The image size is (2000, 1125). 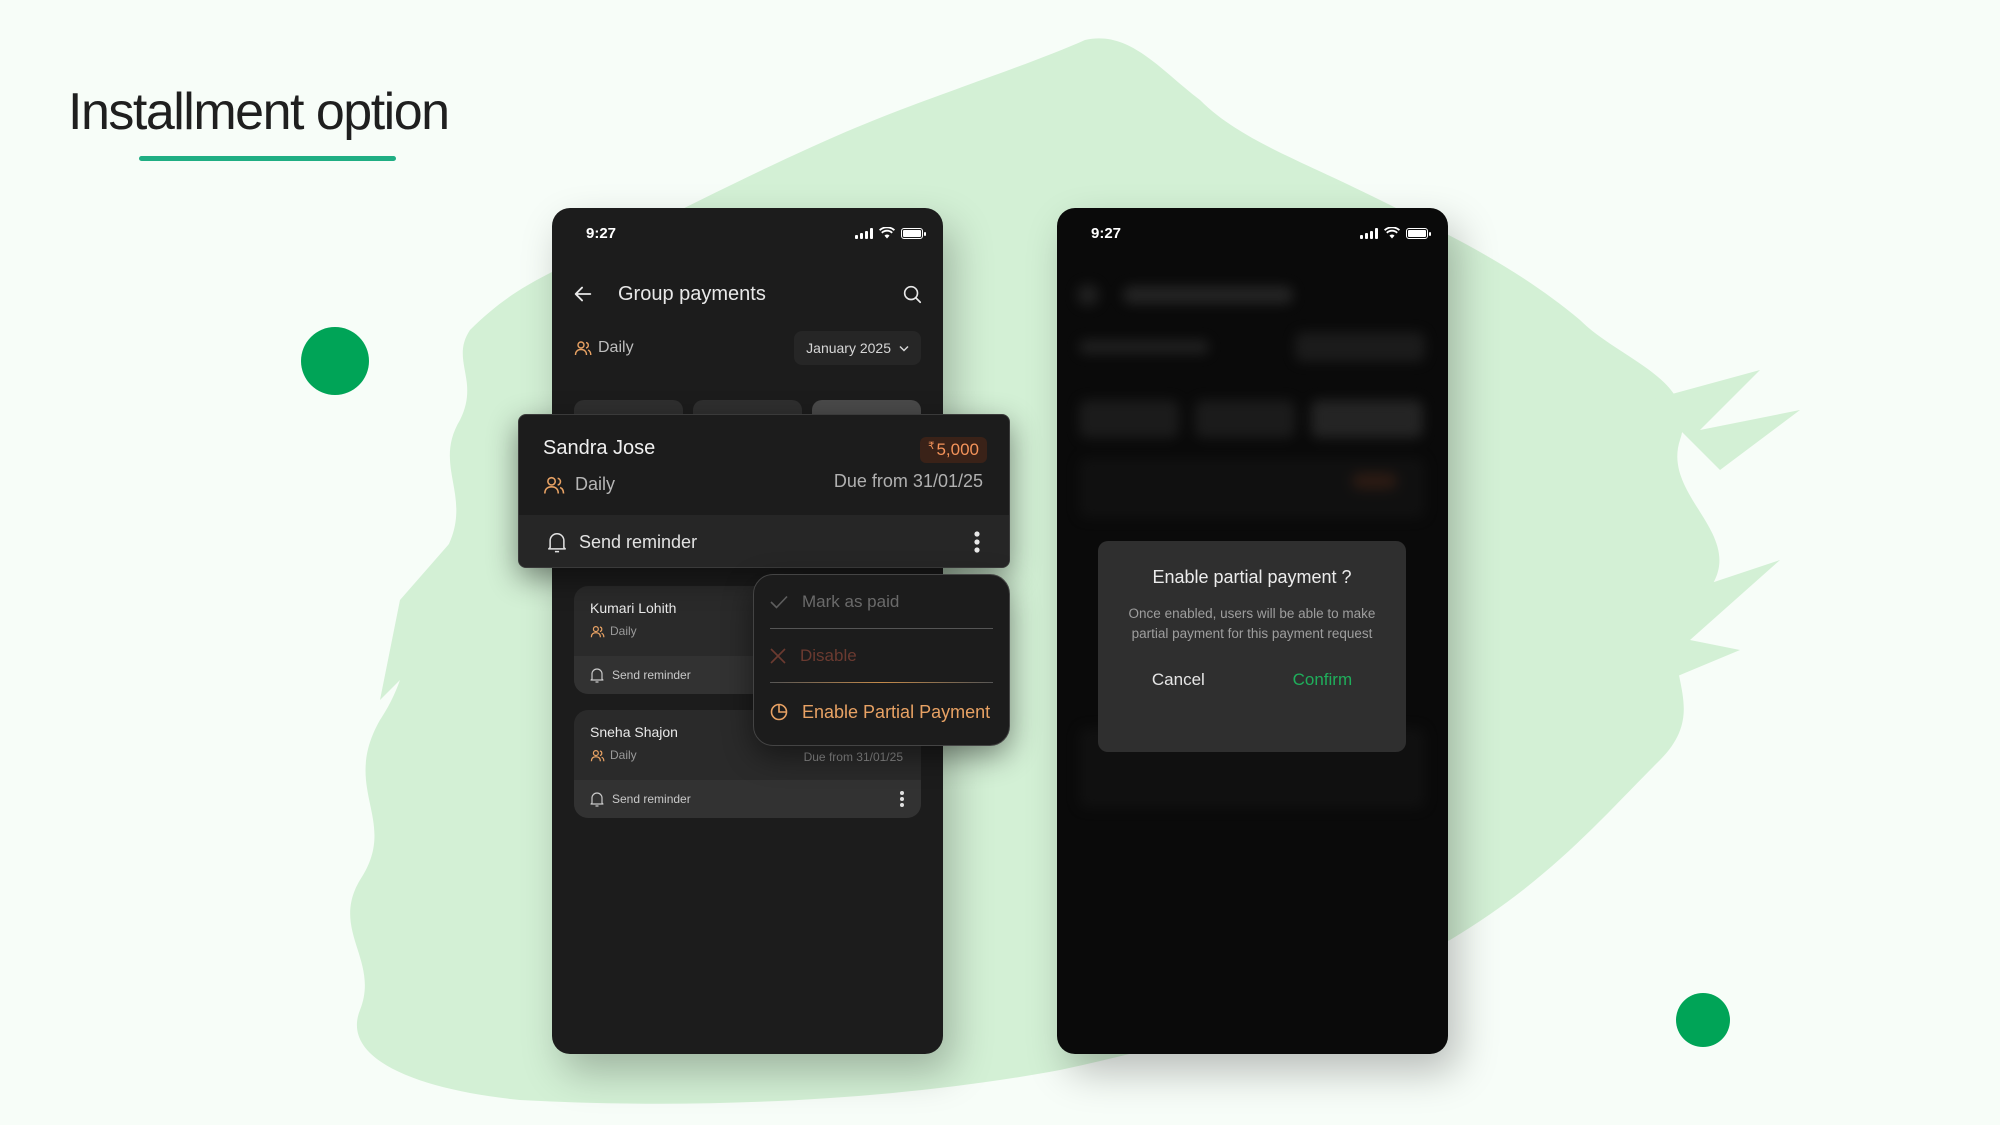 I want to click on search-icon, so click(x=912, y=294).